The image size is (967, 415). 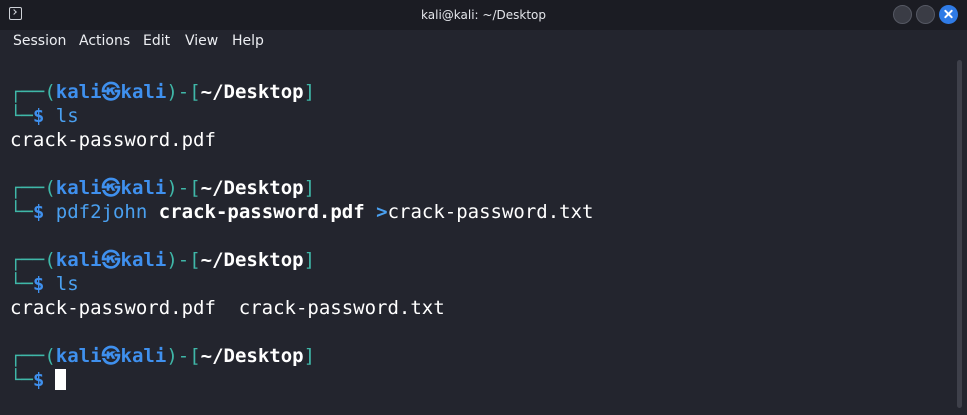 I want to click on menu-edit: Edit, so click(x=156, y=41).